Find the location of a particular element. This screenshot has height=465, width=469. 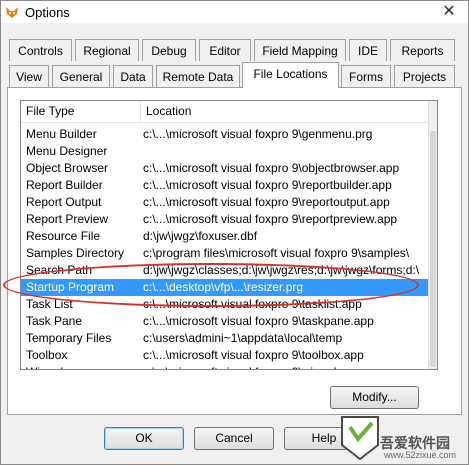

cancel-button: Cancel is located at coordinates (234, 438).